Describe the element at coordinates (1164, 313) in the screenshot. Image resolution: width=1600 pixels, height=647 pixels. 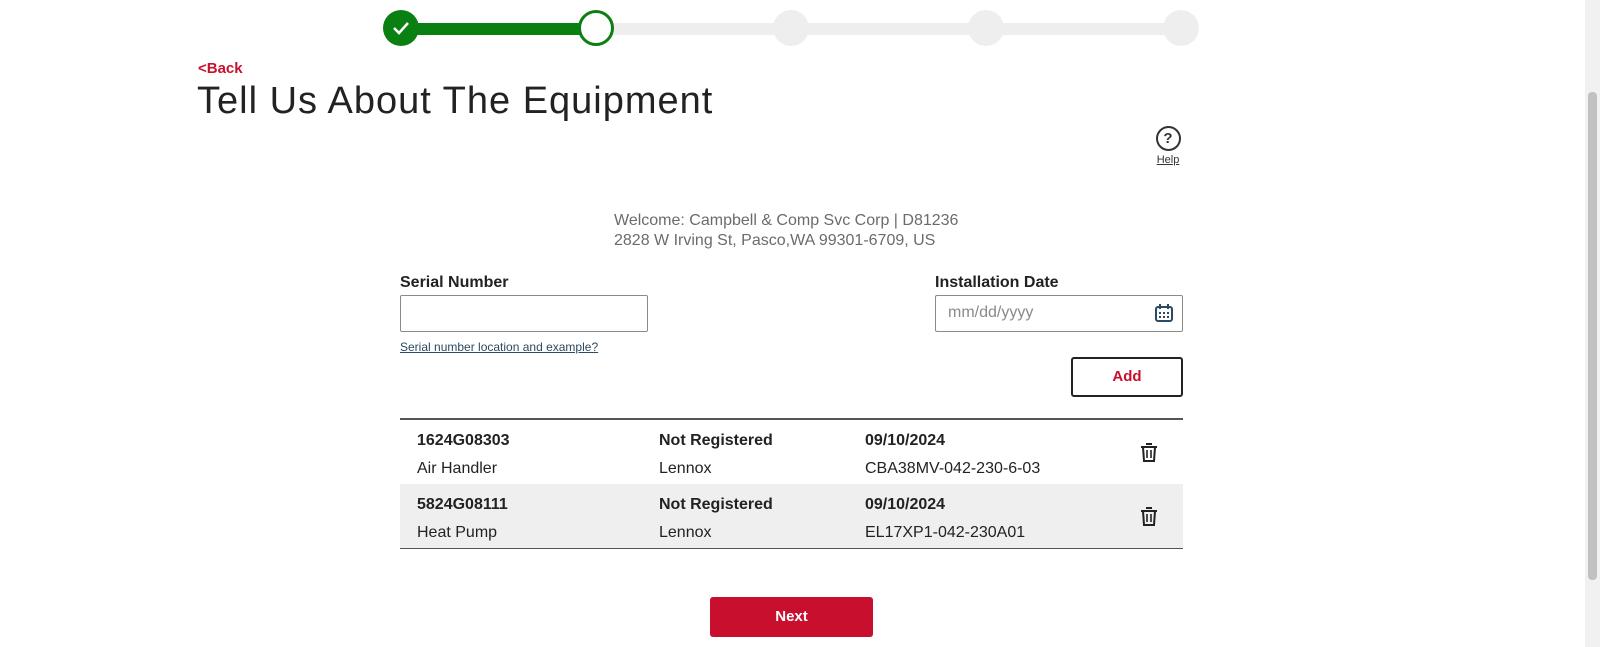
I see `calendar-icon` at that location.